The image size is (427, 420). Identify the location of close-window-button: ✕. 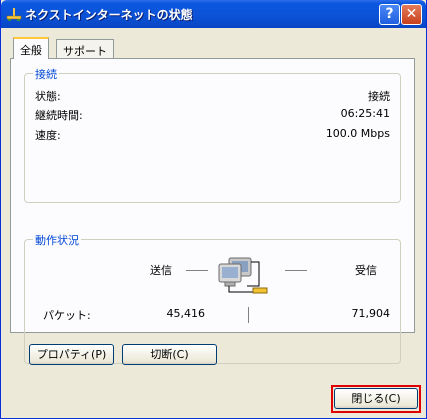
(411, 14).